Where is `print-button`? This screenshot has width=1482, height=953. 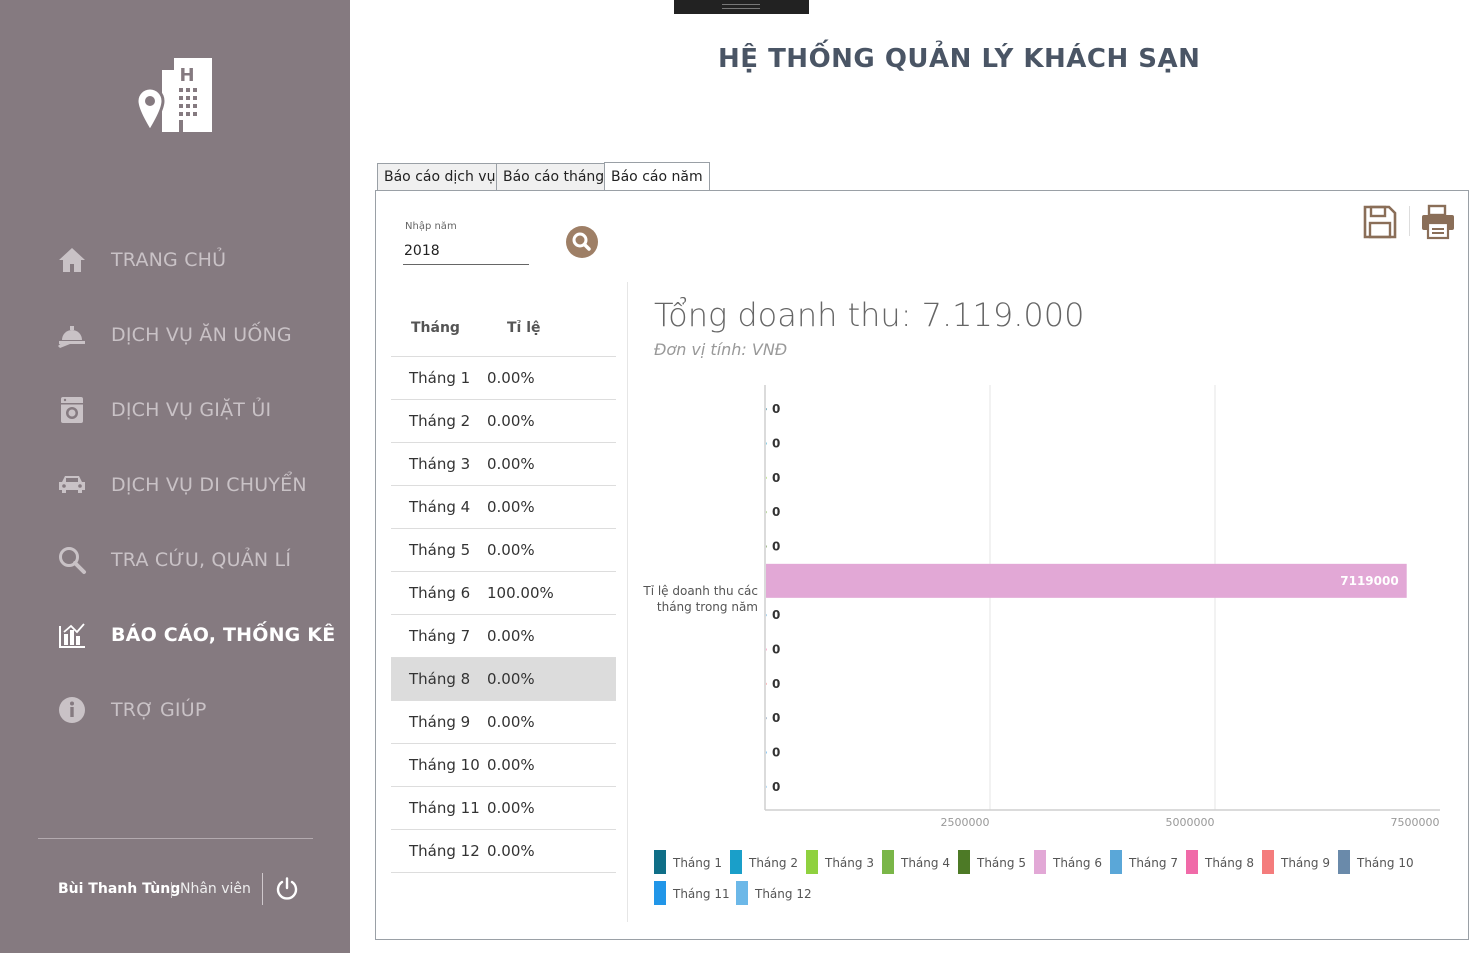
print-button is located at coordinates (1438, 222).